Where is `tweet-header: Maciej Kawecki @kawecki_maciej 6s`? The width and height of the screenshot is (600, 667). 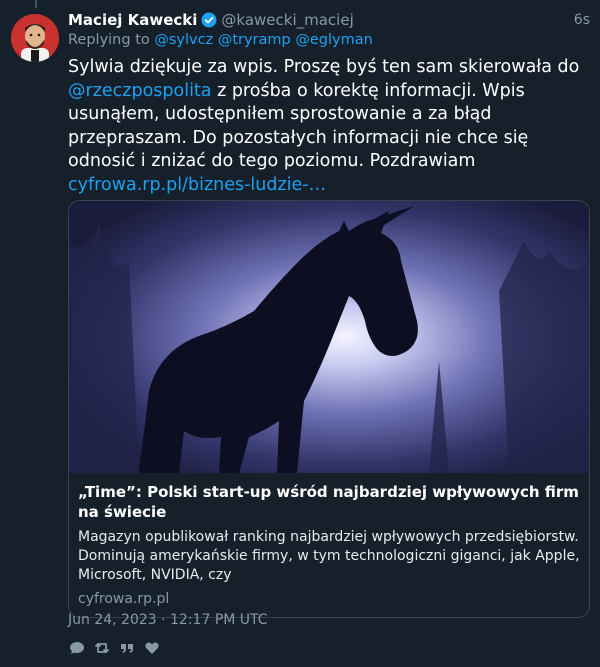
tweet-header: Maciej Kawecki @kawecki_maciej 6s is located at coordinates (329, 20).